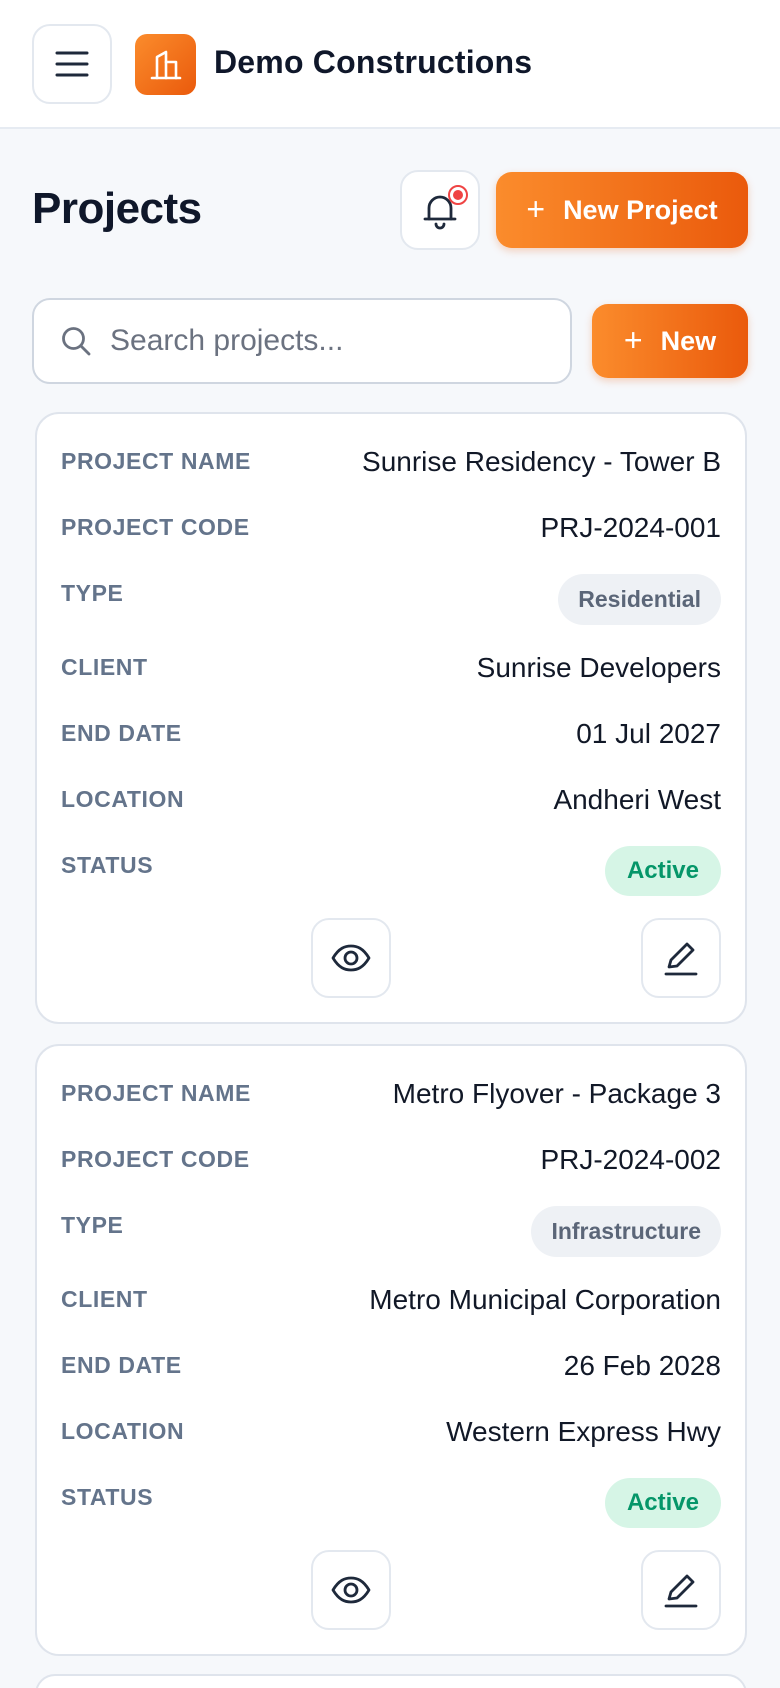 The width and height of the screenshot is (780, 1688). I want to click on project-code-value: PRJ-2024-002, so click(630, 1159).